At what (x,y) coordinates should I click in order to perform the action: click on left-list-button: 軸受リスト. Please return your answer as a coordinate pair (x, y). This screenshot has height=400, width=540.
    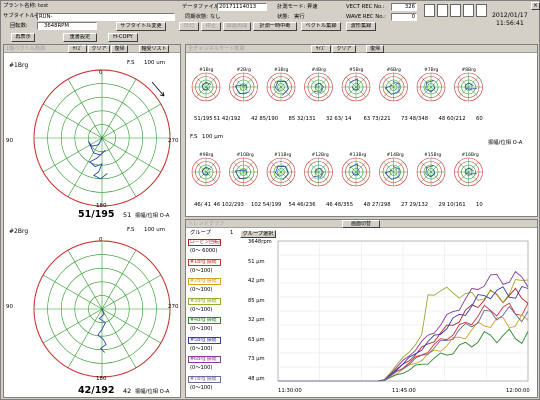
    Looking at the image, I should click on (154, 49).